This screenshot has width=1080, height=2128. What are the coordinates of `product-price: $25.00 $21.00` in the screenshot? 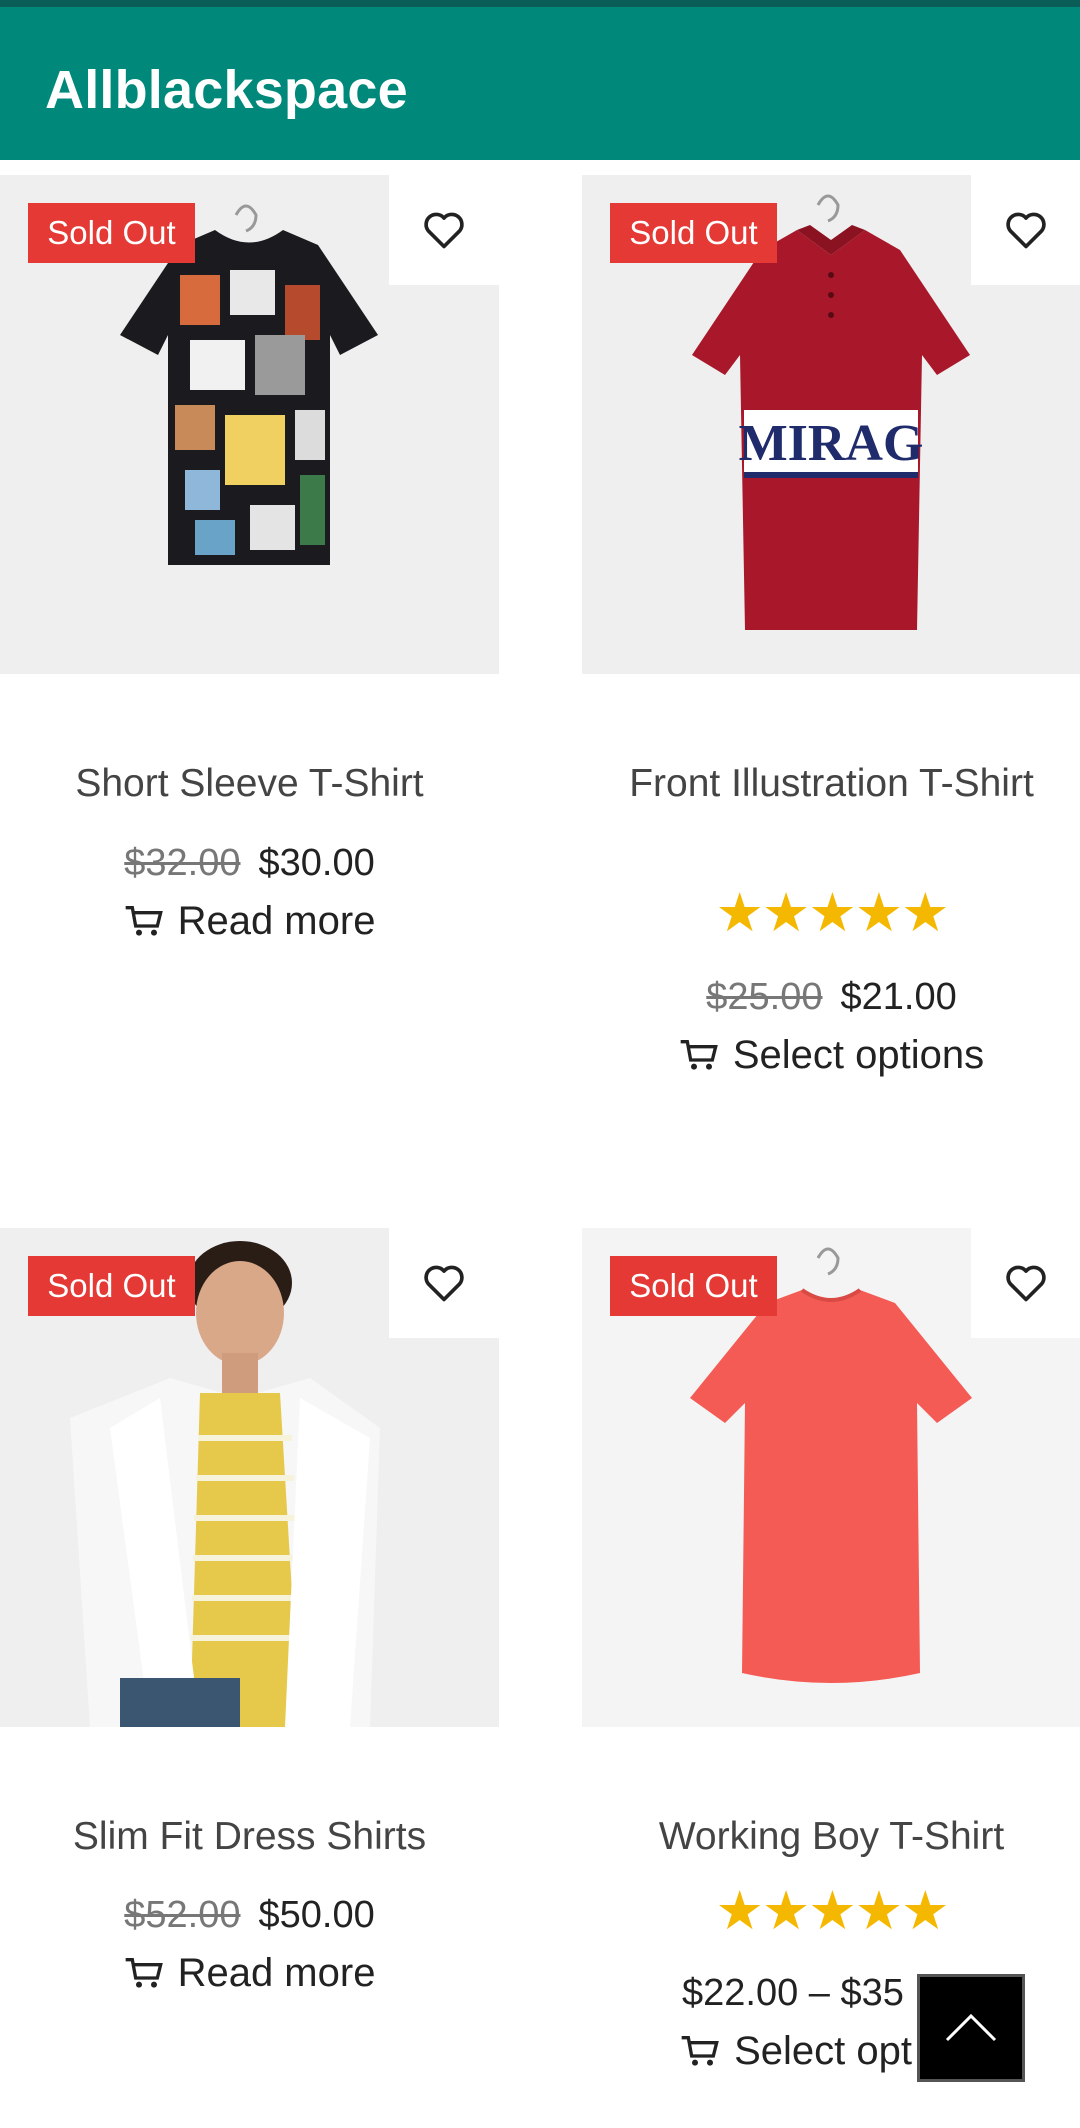 It's located at (831, 997).